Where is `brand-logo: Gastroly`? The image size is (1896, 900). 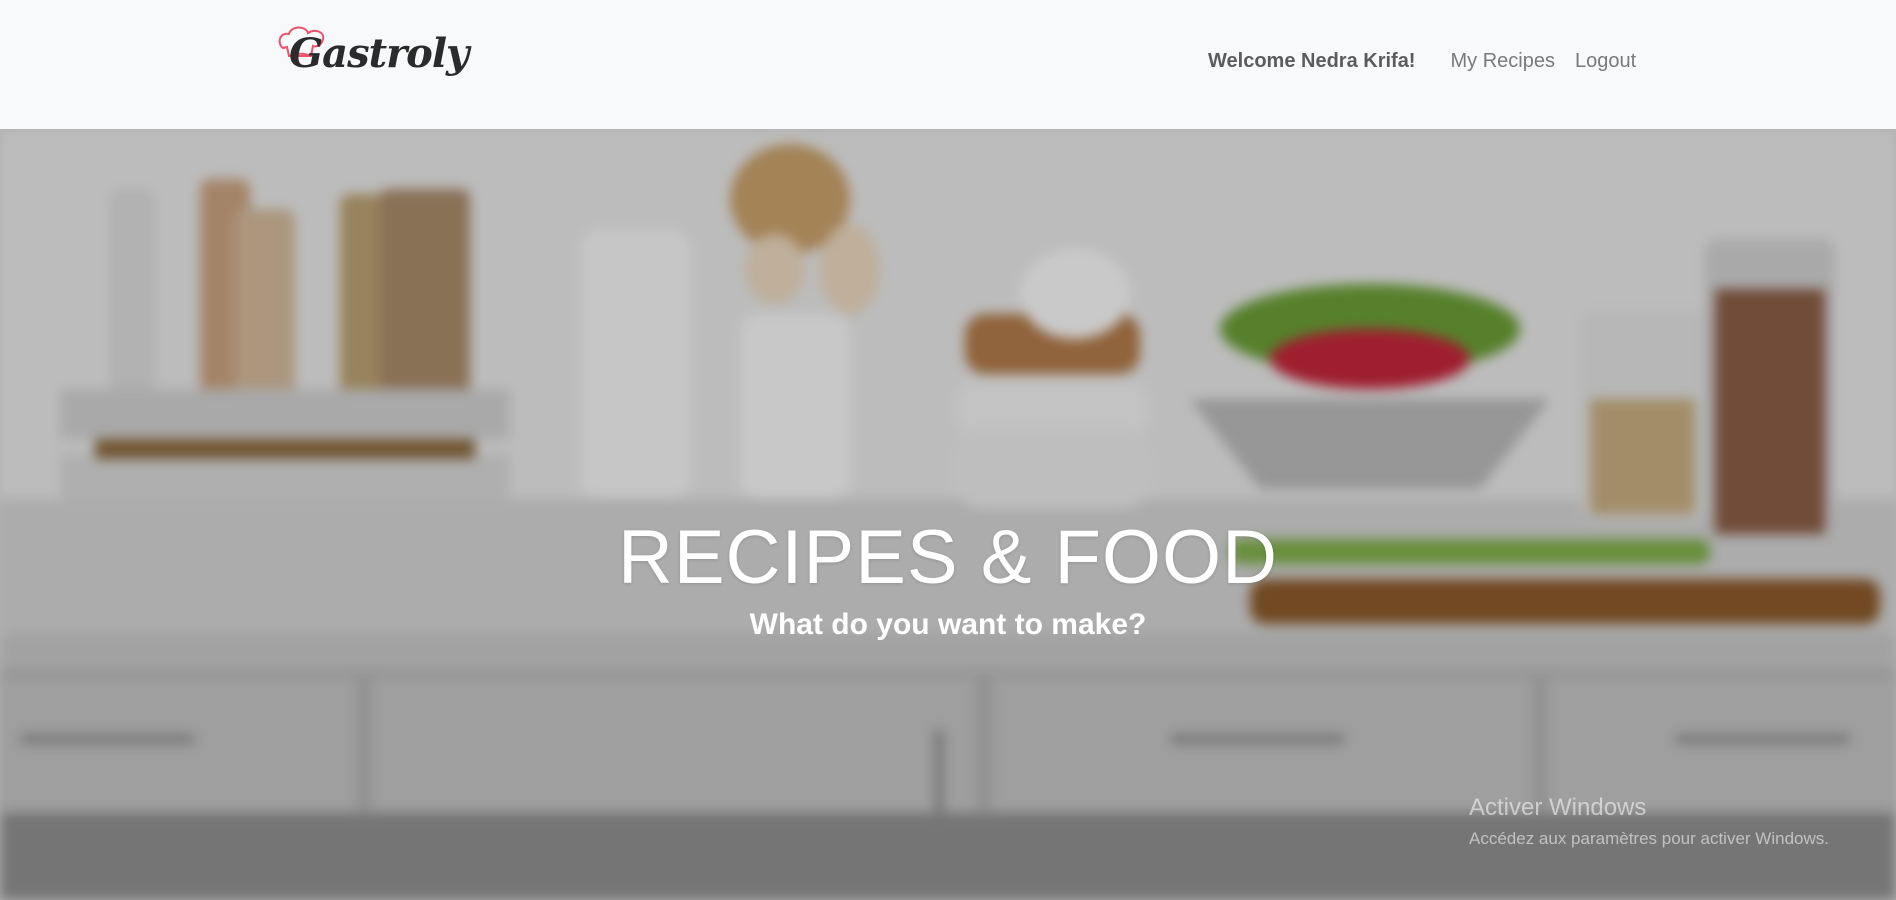
brand-logo: Gastroly is located at coordinates (372, 57).